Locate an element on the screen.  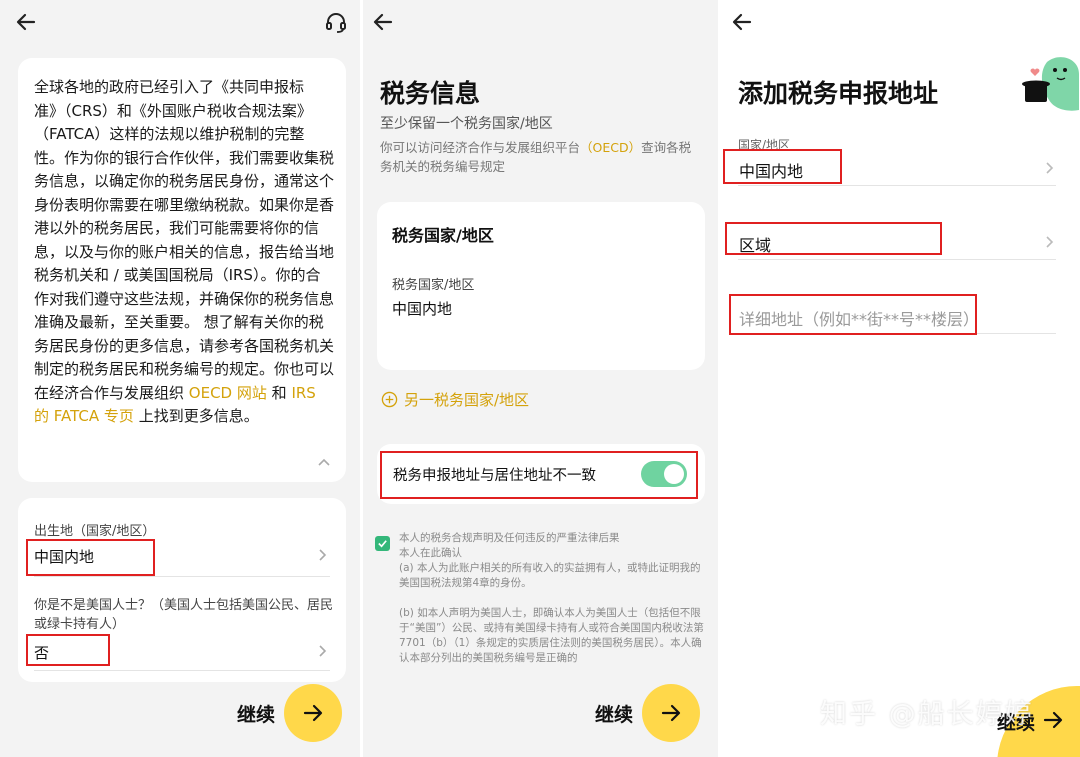
us-person-label: 你是不是美国人士？（美国人士包括美国公民、居民或绿卡持有人） is located at coordinates (184, 615).